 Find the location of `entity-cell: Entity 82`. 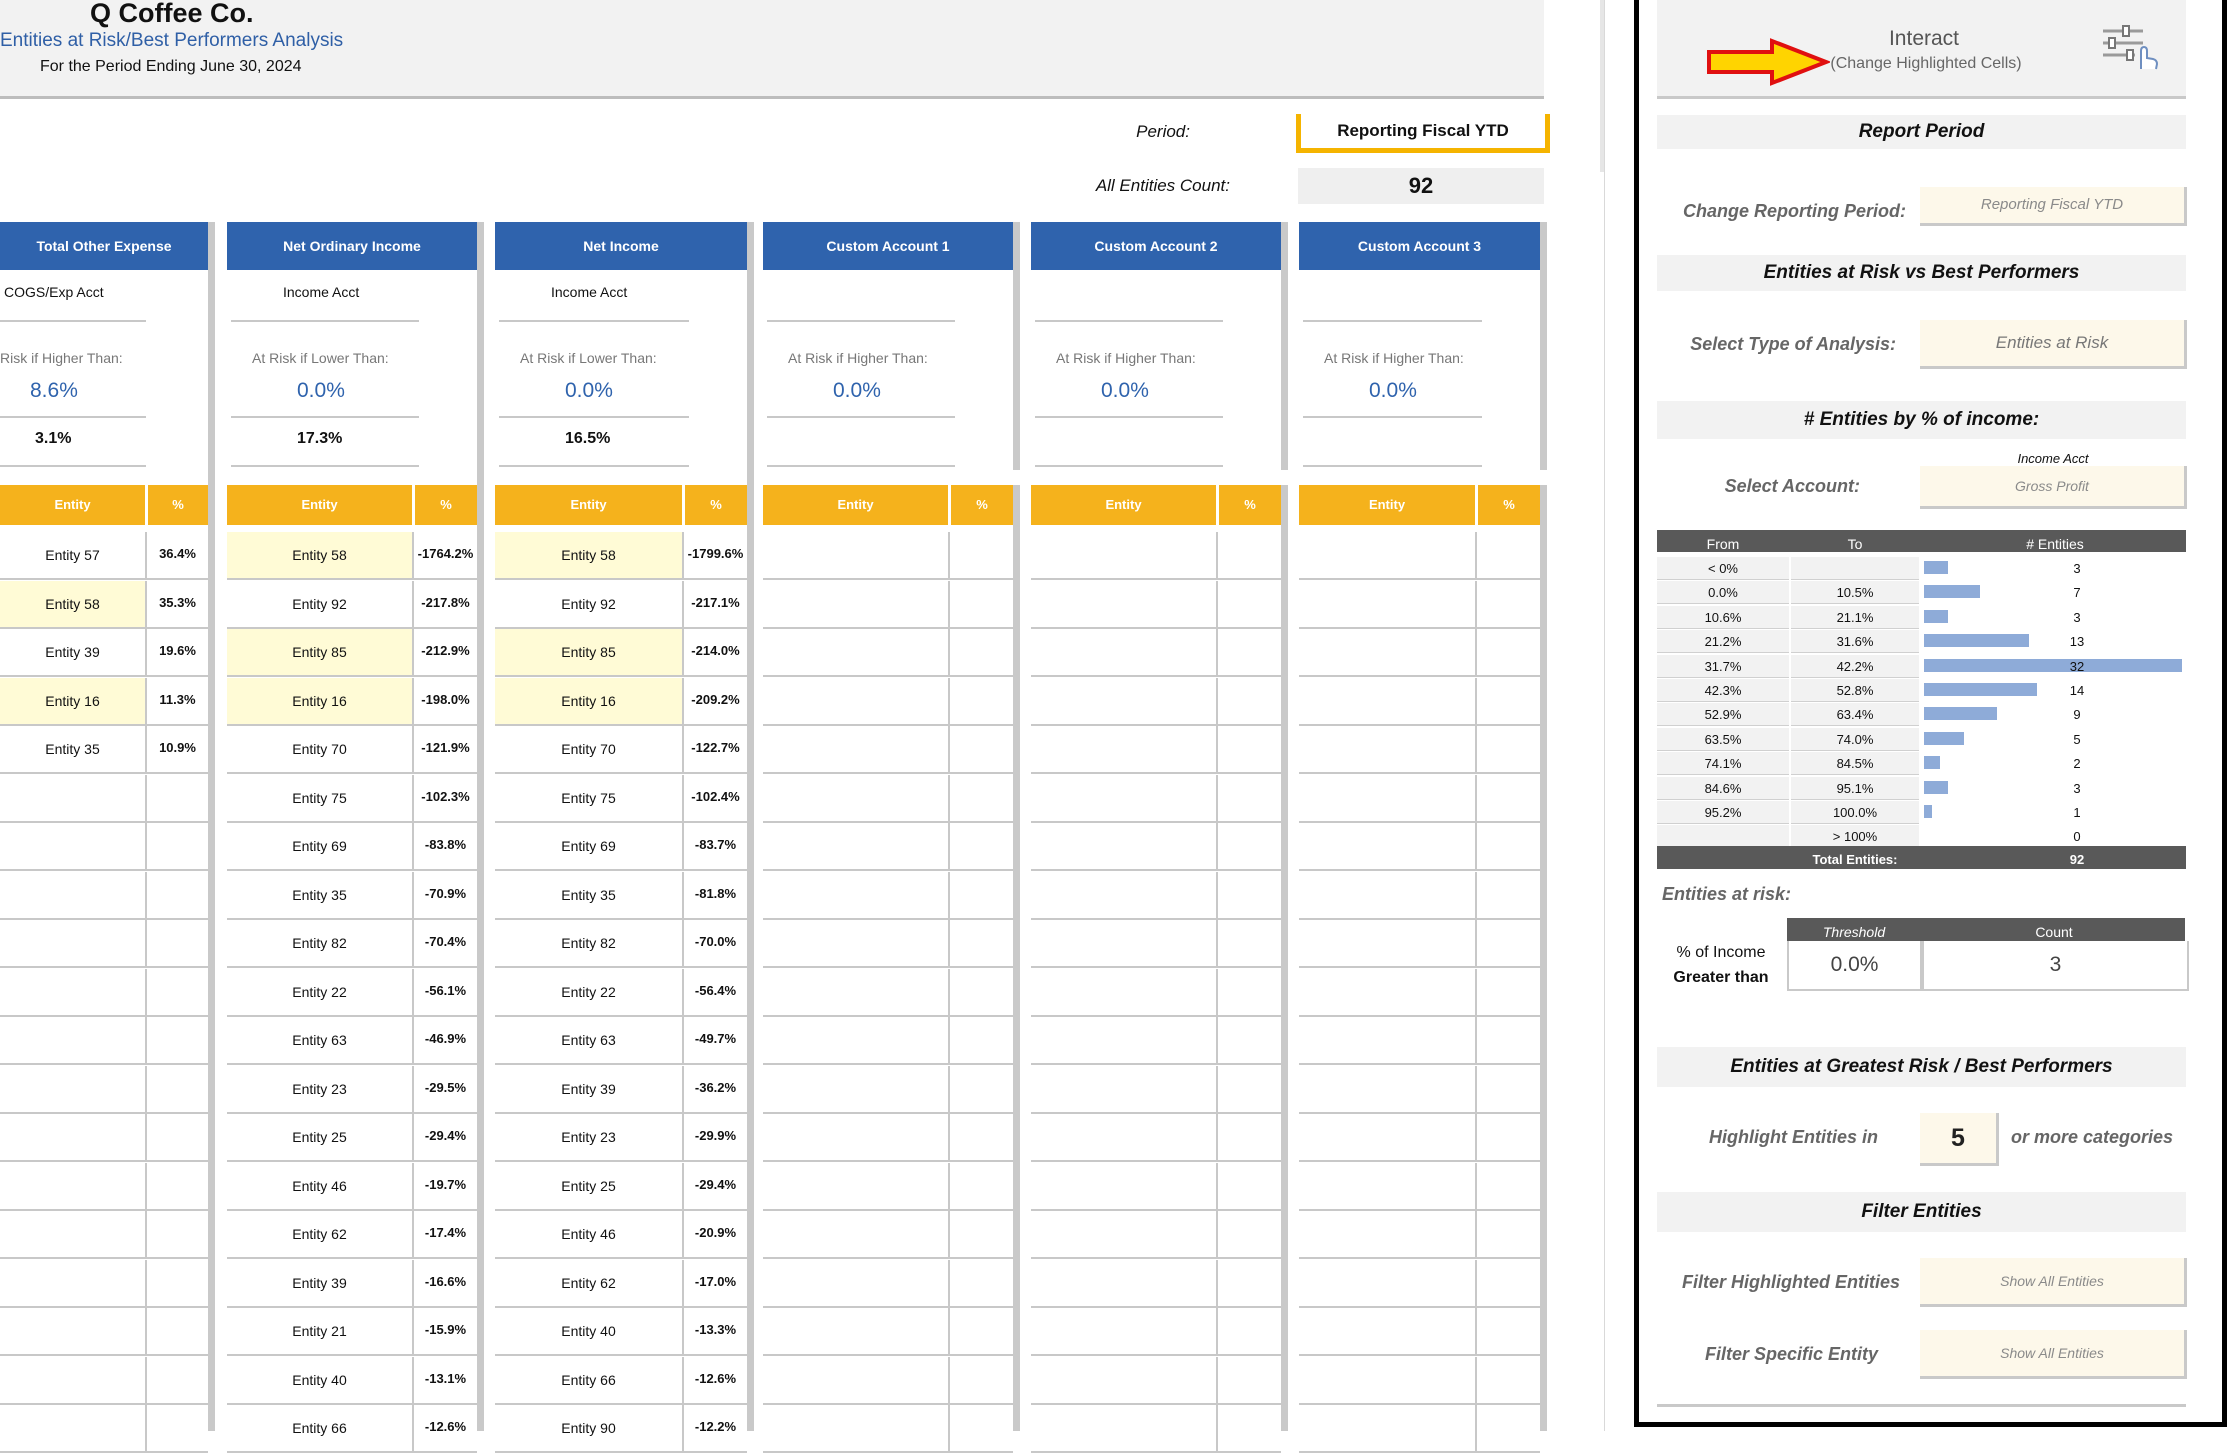

entity-cell: Entity 82 is located at coordinates (588, 944).